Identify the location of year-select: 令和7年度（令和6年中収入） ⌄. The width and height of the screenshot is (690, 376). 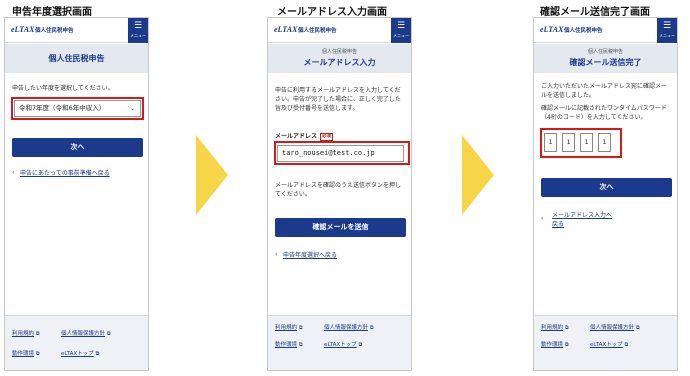
(77, 108).